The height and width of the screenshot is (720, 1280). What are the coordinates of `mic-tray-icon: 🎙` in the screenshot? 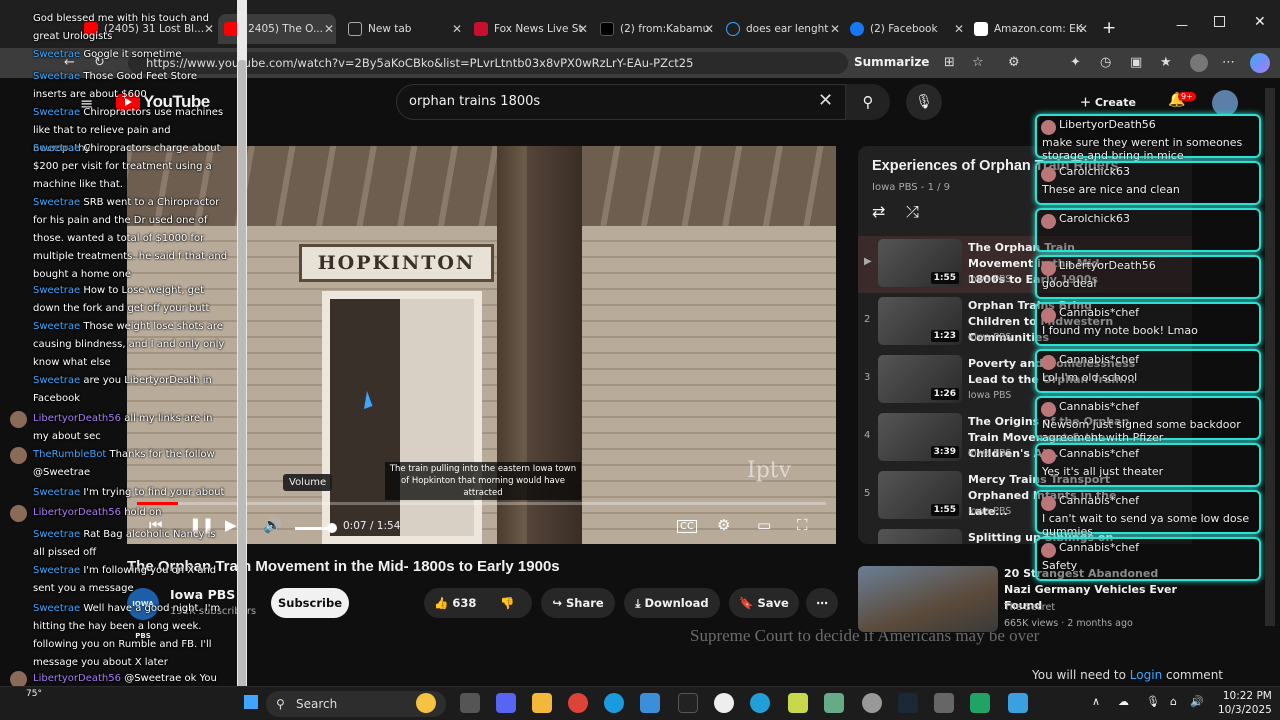 It's located at (1153, 701).